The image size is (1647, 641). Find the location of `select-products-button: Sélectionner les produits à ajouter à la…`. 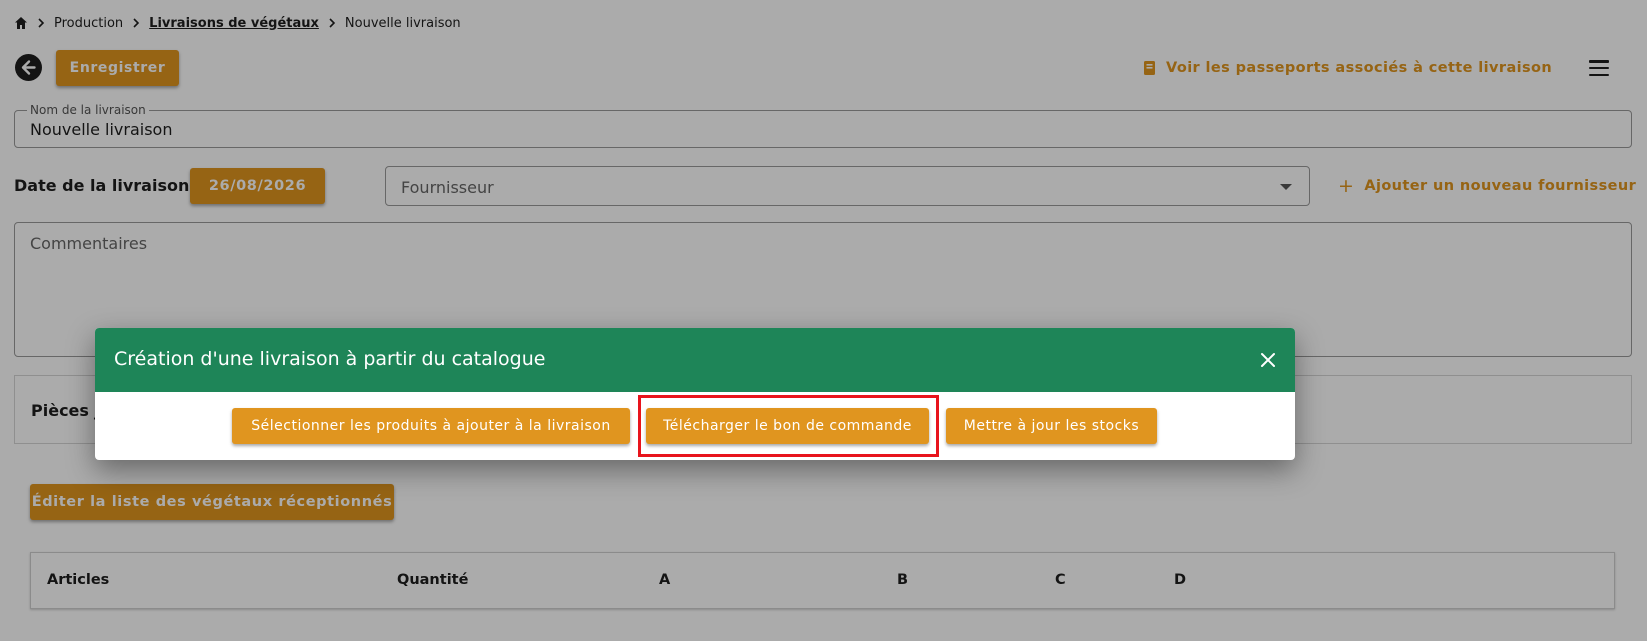

select-products-button: Sélectionner les produits à ajouter à la… is located at coordinates (431, 426).